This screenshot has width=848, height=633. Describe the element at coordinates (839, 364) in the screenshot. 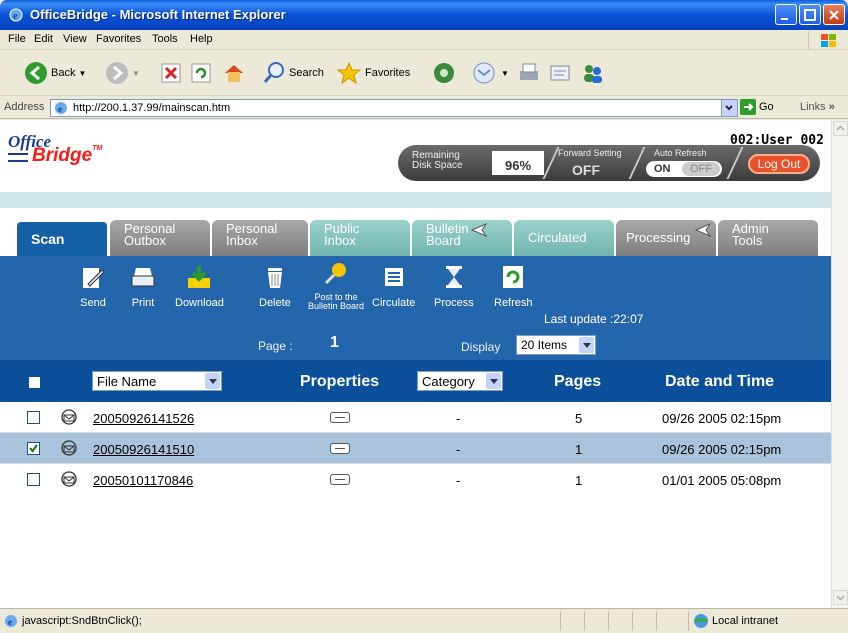

I see `vertical-scrollbar` at that location.